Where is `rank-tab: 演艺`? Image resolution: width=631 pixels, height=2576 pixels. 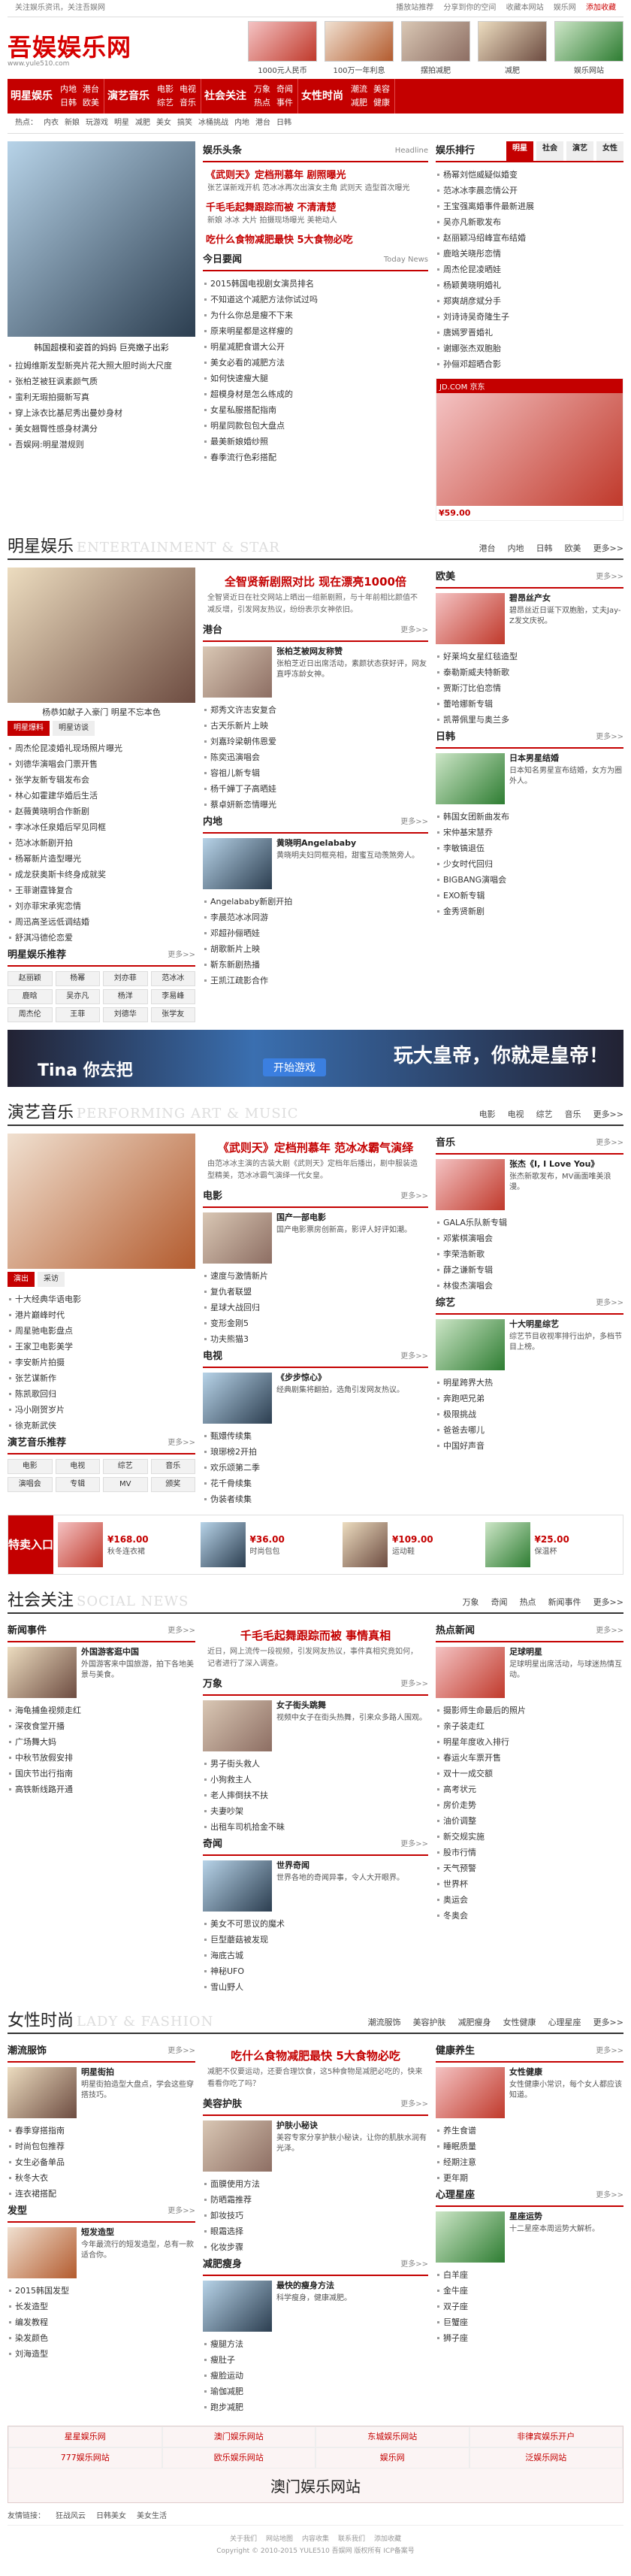 rank-tab: 演艺 is located at coordinates (579, 151).